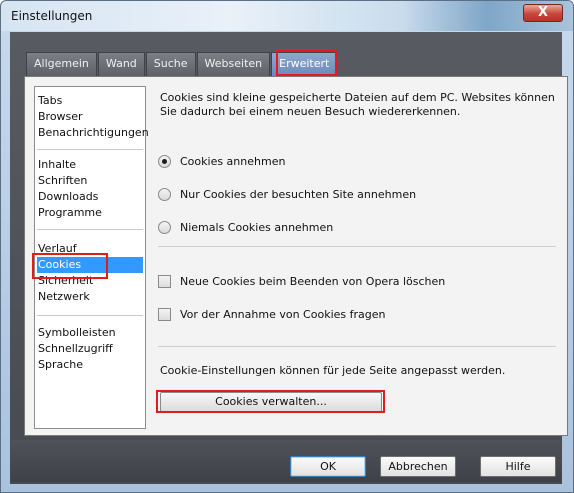 The image size is (574, 493). Describe the element at coordinates (257, 227) in the screenshot. I see `radio-label: Niemals Cookies annehmen` at that location.